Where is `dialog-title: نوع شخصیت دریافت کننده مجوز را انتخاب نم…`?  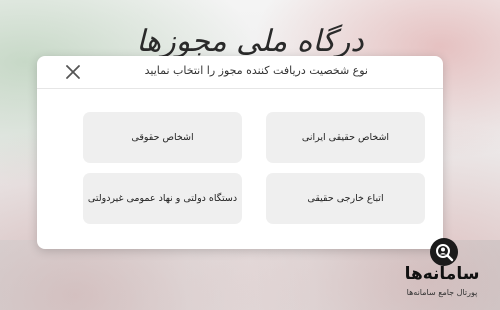
dialog-title: نوع شخصیت دریافت کننده مجوز را انتخاب نم… is located at coordinates (256, 70).